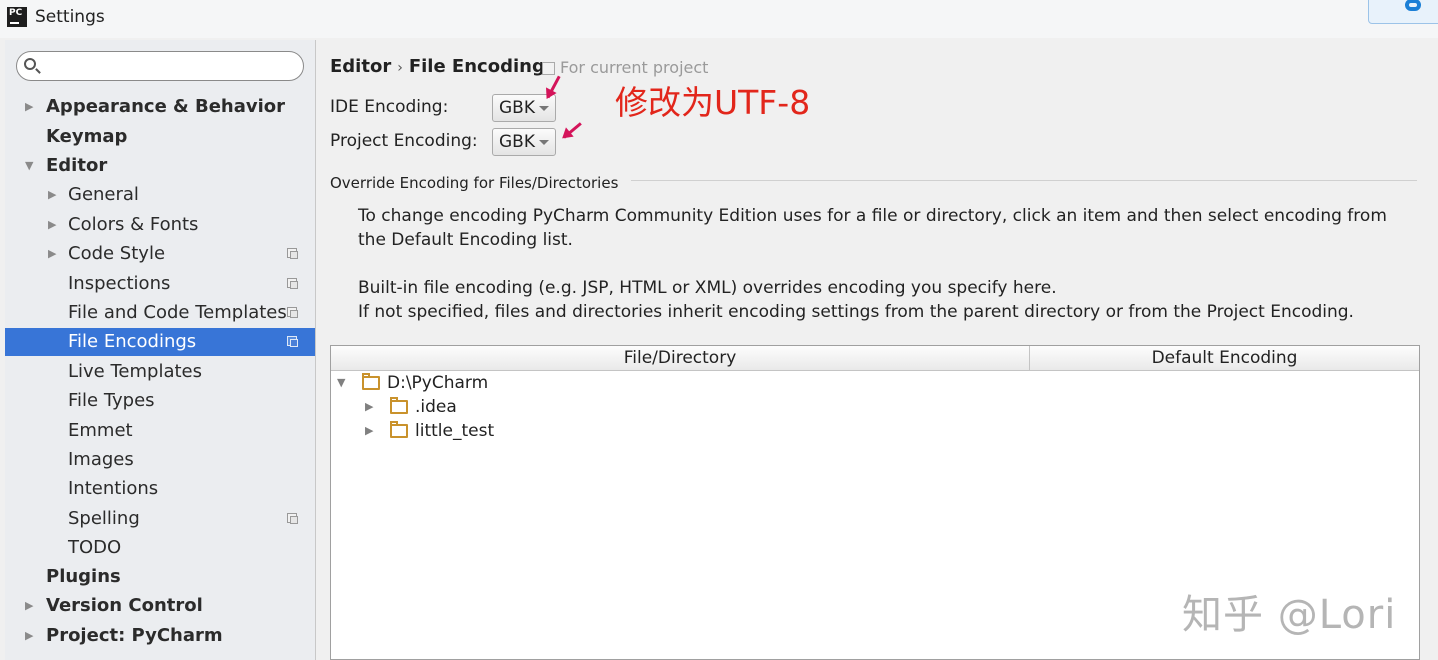 This screenshot has width=1438, height=660. I want to click on sidebar-item-label: Project: PyCharm, so click(134, 635).